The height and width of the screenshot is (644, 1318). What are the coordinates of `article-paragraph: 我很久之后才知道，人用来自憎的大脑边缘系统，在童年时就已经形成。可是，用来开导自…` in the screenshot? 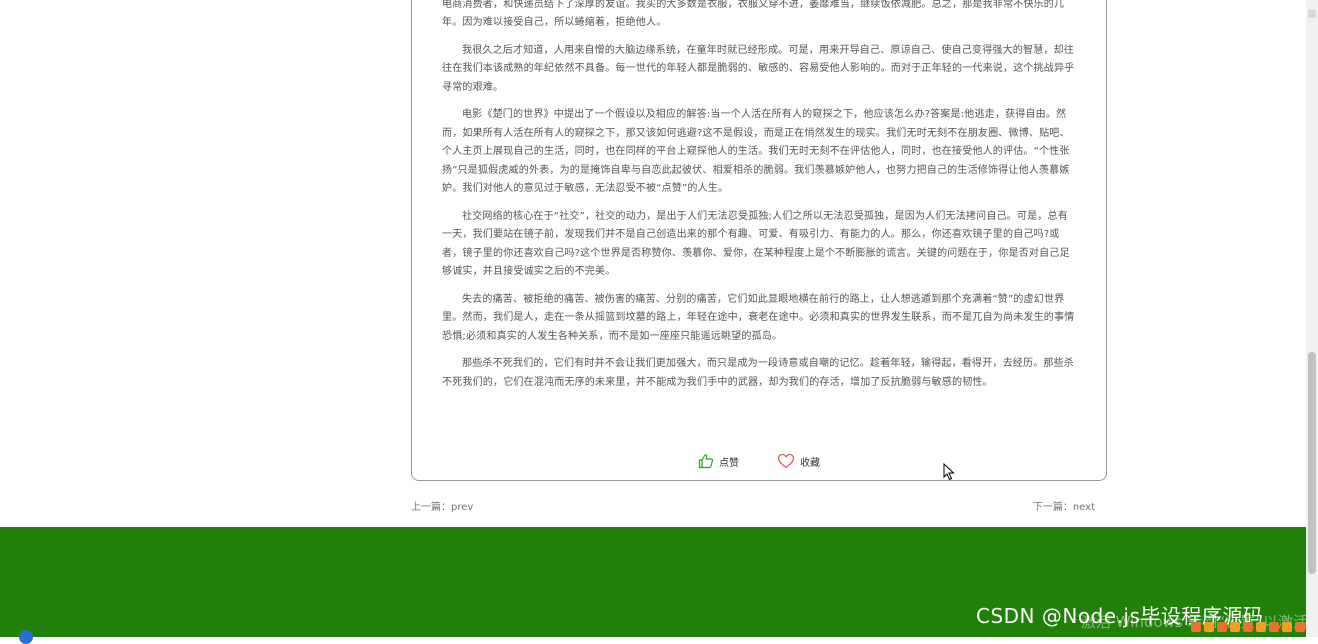 It's located at (758, 68).